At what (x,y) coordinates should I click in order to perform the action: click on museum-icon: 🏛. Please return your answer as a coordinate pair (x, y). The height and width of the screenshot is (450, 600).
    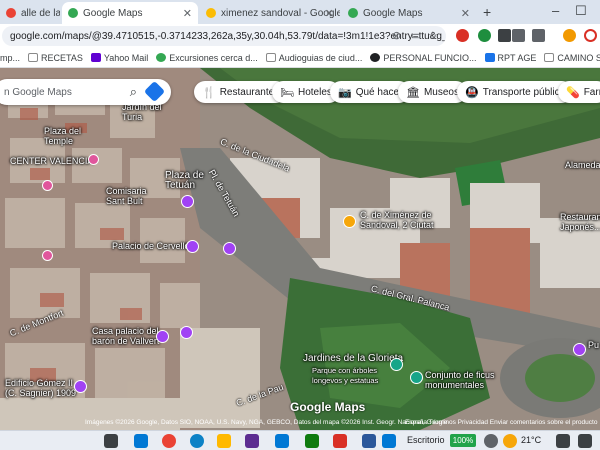
    Looking at the image, I should click on (413, 92).